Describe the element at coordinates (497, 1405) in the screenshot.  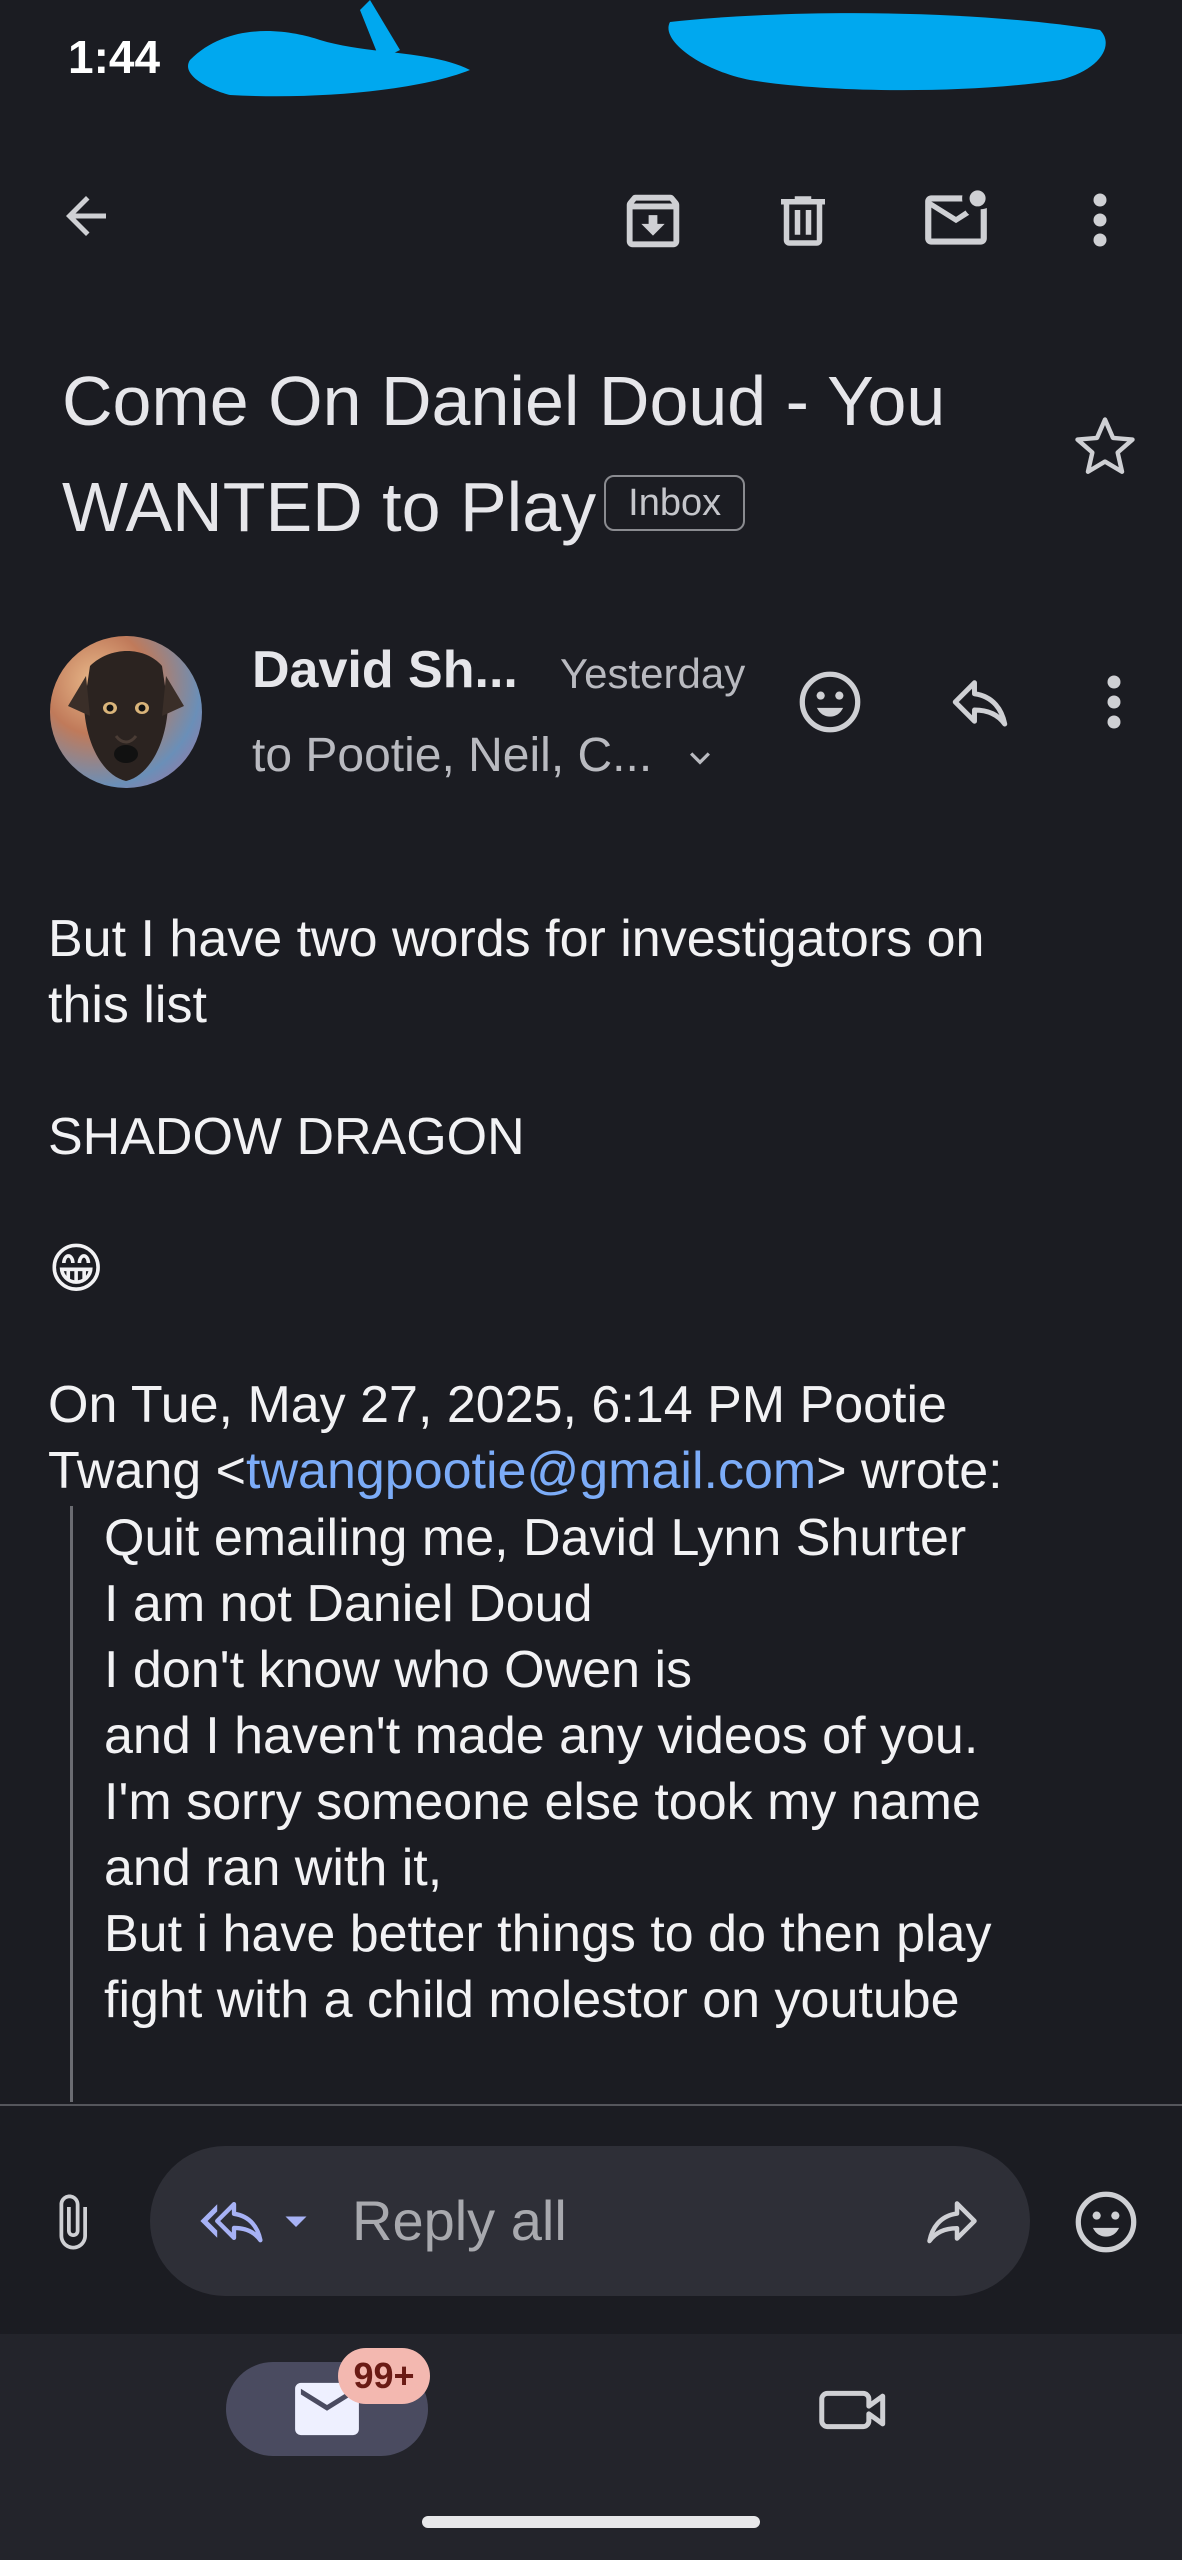
I see `quote-header: On Tue, May 27, 2025, 6:14 PM Pootie` at that location.